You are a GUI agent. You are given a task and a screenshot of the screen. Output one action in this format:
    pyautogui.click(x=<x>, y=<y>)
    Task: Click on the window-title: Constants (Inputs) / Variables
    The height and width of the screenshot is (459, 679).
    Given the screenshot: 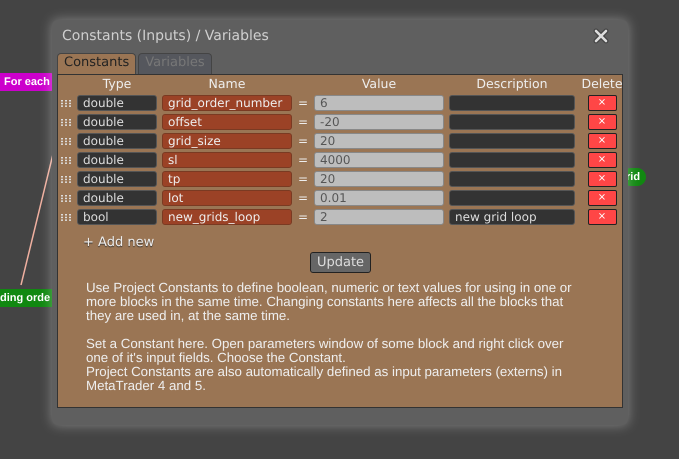 What is the action you would take?
    pyautogui.click(x=165, y=36)
    